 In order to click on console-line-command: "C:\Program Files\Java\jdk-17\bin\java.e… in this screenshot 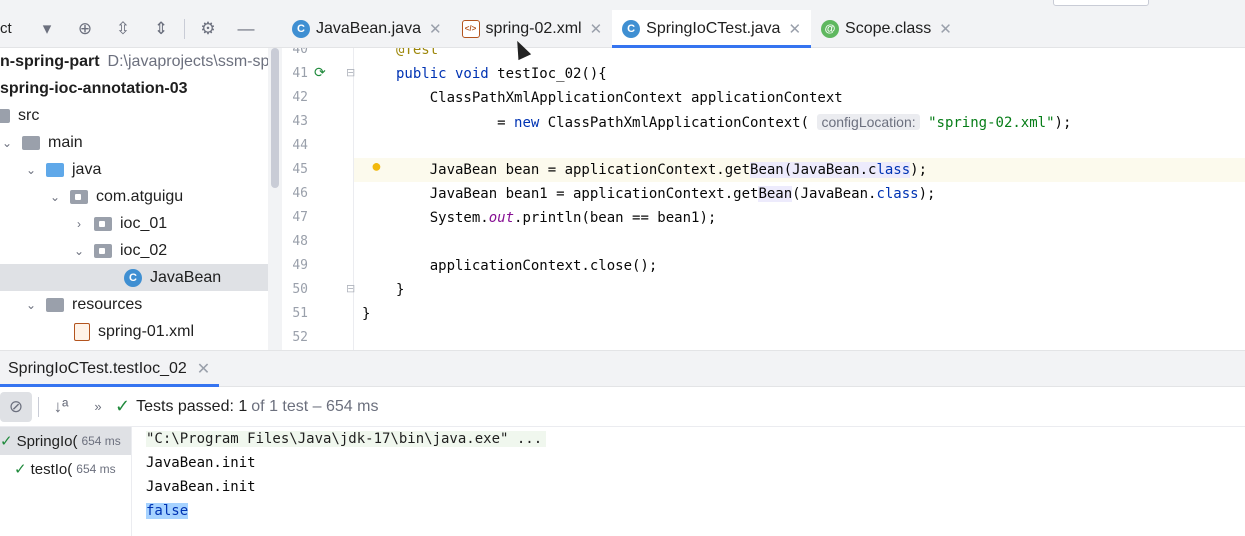, I will do `click(346, 439)`.